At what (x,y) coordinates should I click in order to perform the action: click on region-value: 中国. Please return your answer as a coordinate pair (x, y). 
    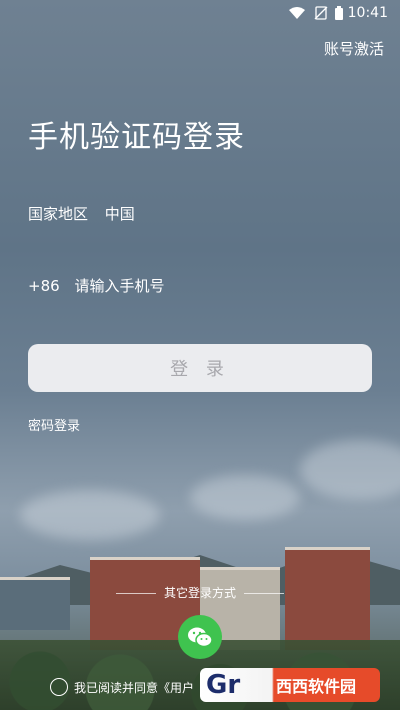
    Looking at the image, I should click on (119, 214).